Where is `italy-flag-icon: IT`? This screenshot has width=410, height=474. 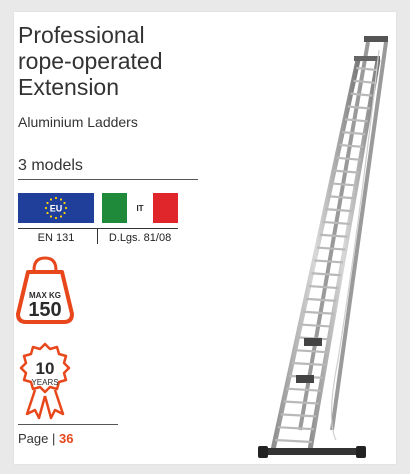 italy-flag-icon: IT is located at coordinates (140, 208).